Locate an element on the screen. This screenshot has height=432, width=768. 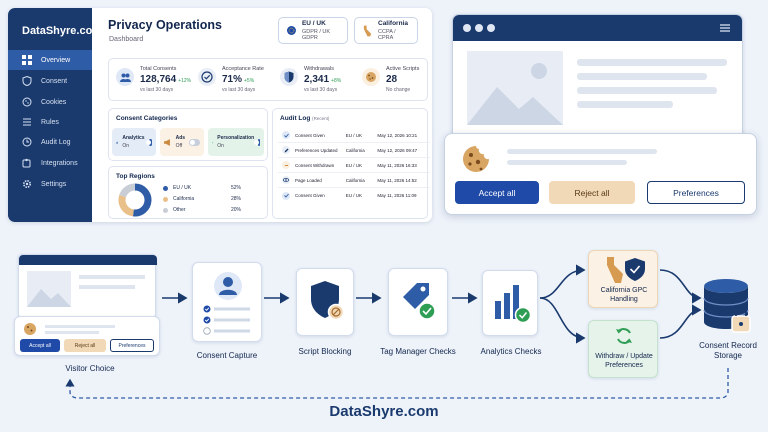
step-label-withdraw-update: Withdraw / Update Preferences is located at coordinates (624, 361).